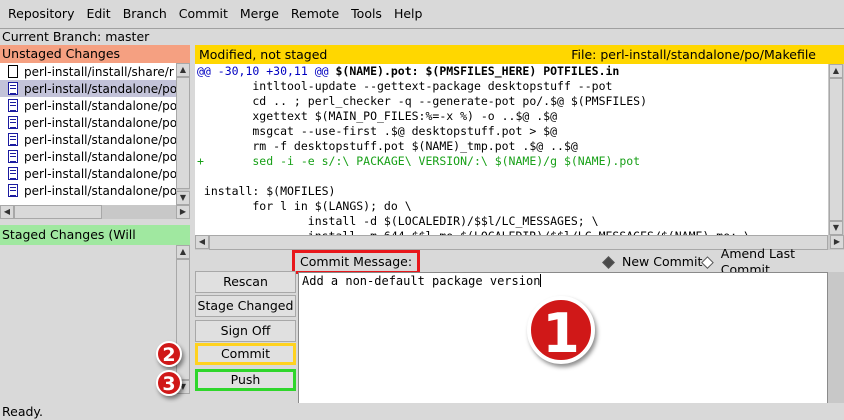  What do you see at coordinates (145, 14) in the screenshot?
I see `menu-branch: Branch` at bounding box center [145, 14].